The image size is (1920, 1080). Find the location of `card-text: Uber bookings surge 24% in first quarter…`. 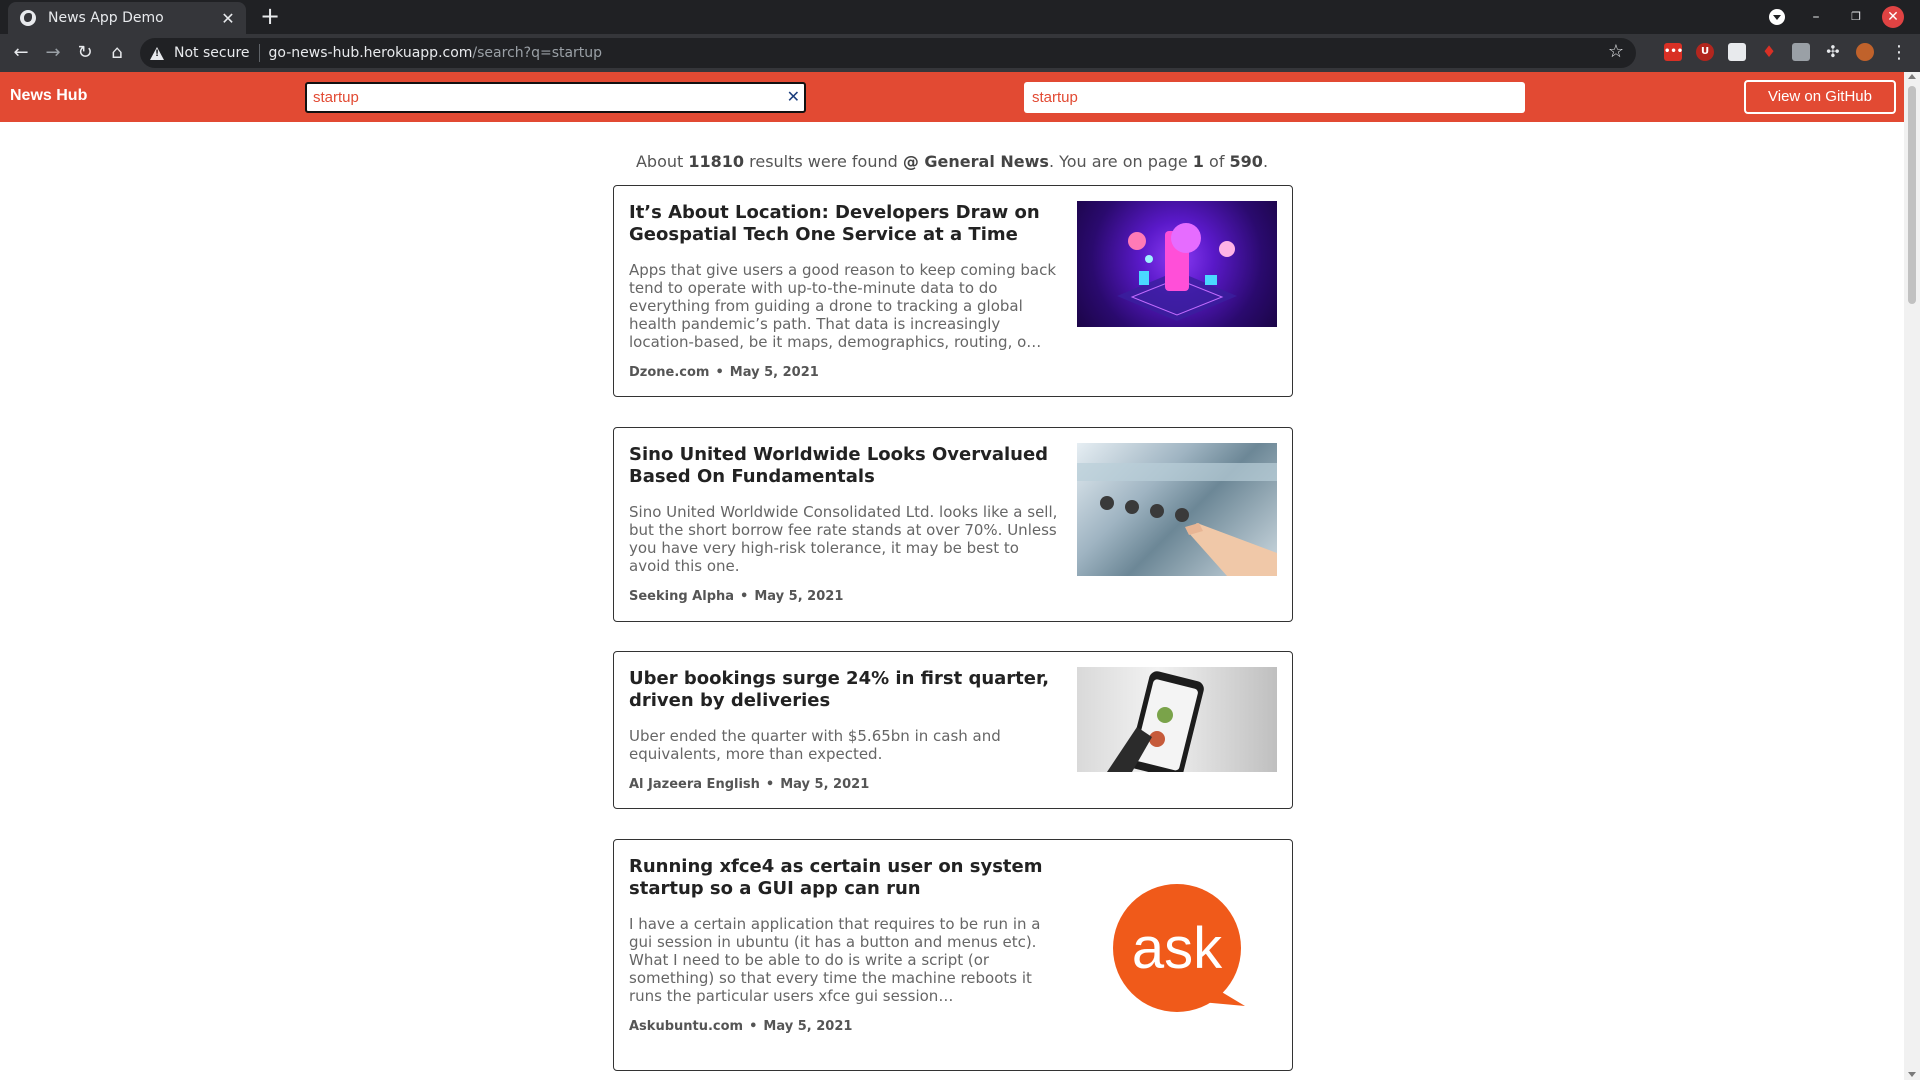

card-text: Uber bookings surge 24% in first quarter… is located at coordinates (844, 730).